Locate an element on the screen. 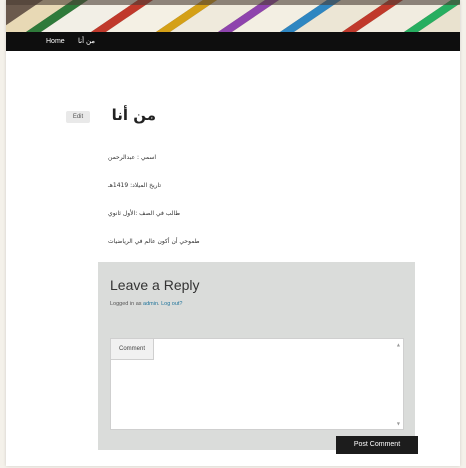  comment-textarea: Comment ▲ ▼ is located at coordinates (257, 384).